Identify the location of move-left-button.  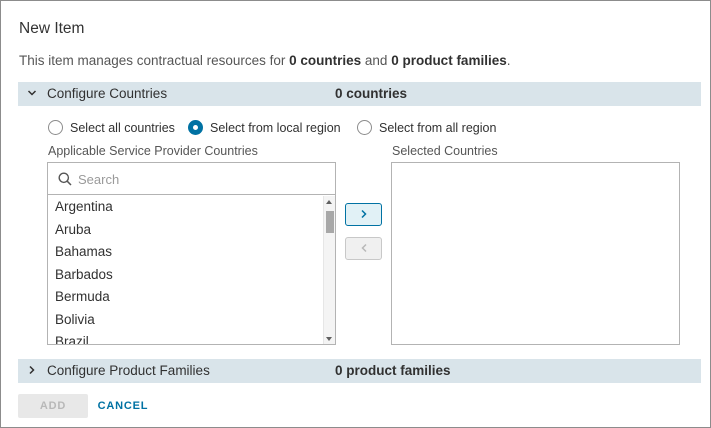
(363, 248).